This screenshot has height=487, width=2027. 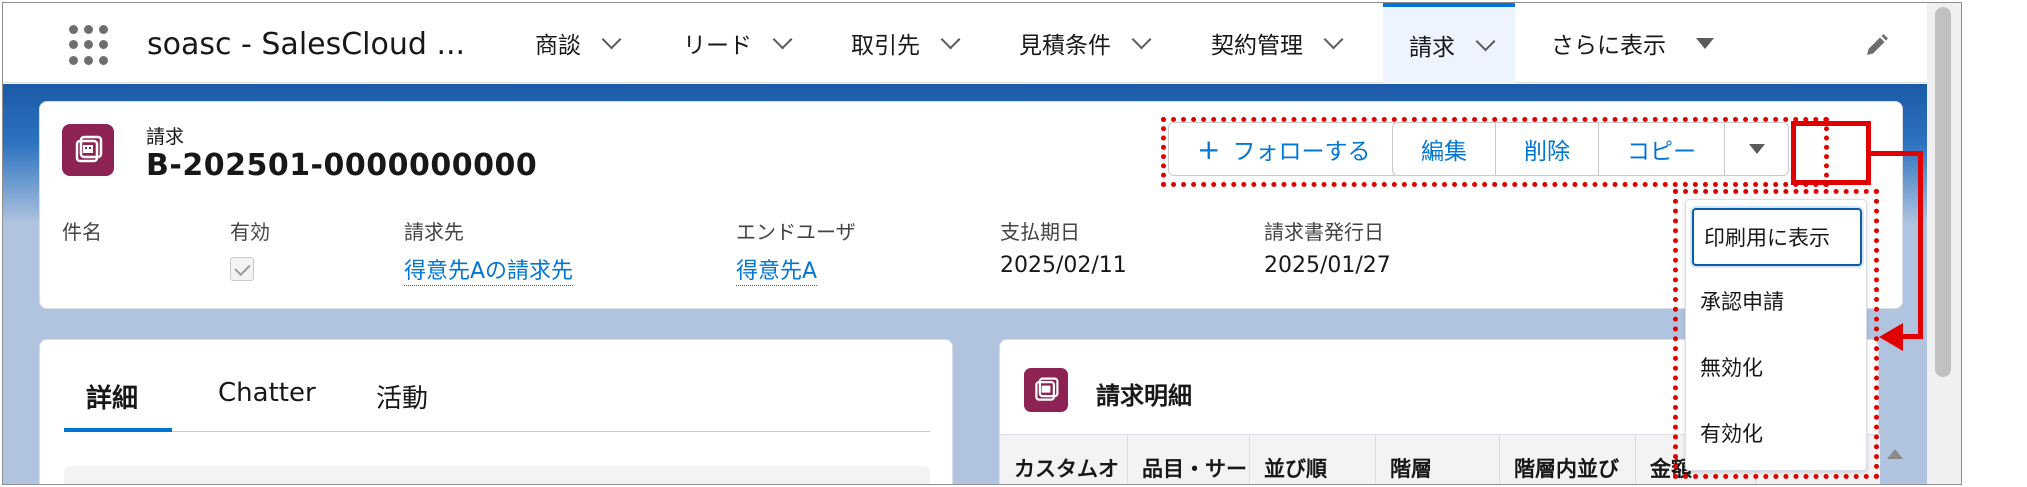 I want to click on column-header: 並び順, so click(x=1313, y=459).